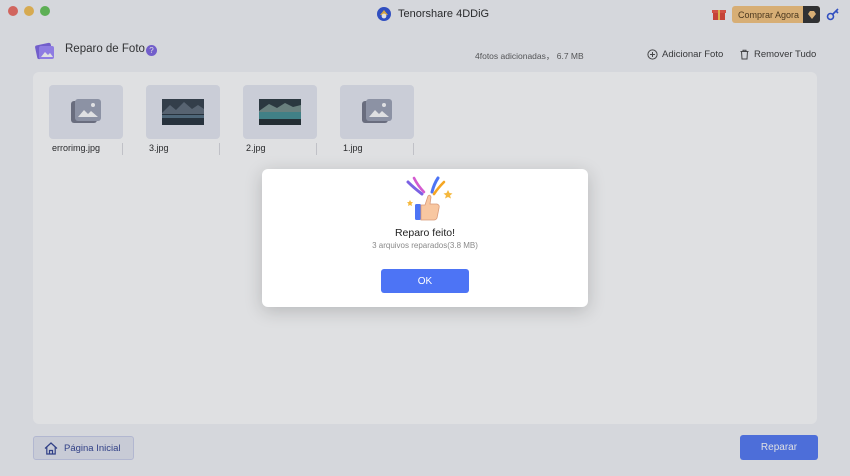  I want to click on dialog-subtitle: 3 arquivos reparados(3.8 MB), so click(425, 245).